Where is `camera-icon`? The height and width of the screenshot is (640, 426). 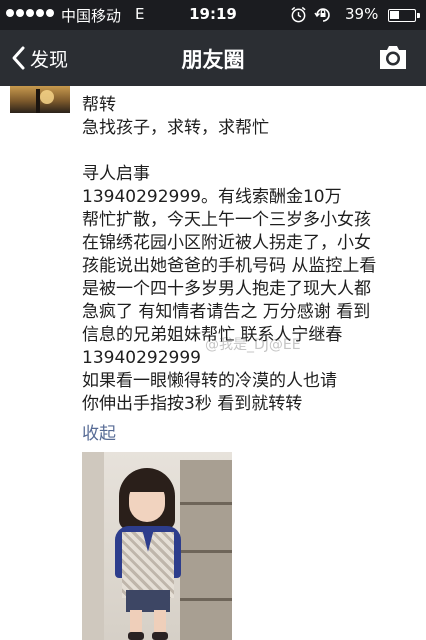
camera-icon is located at coordinates (393, 57).